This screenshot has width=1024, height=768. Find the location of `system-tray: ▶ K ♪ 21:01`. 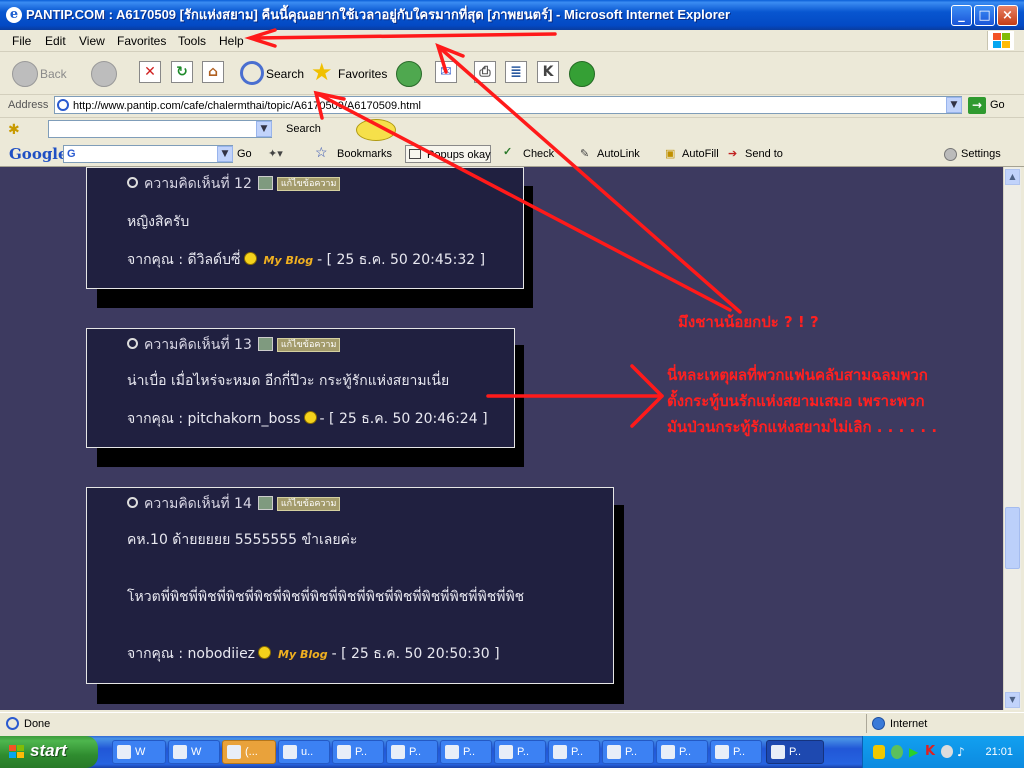

system-tray: ▶ K ♪ 21:01 is located at coordinates (943, 752).